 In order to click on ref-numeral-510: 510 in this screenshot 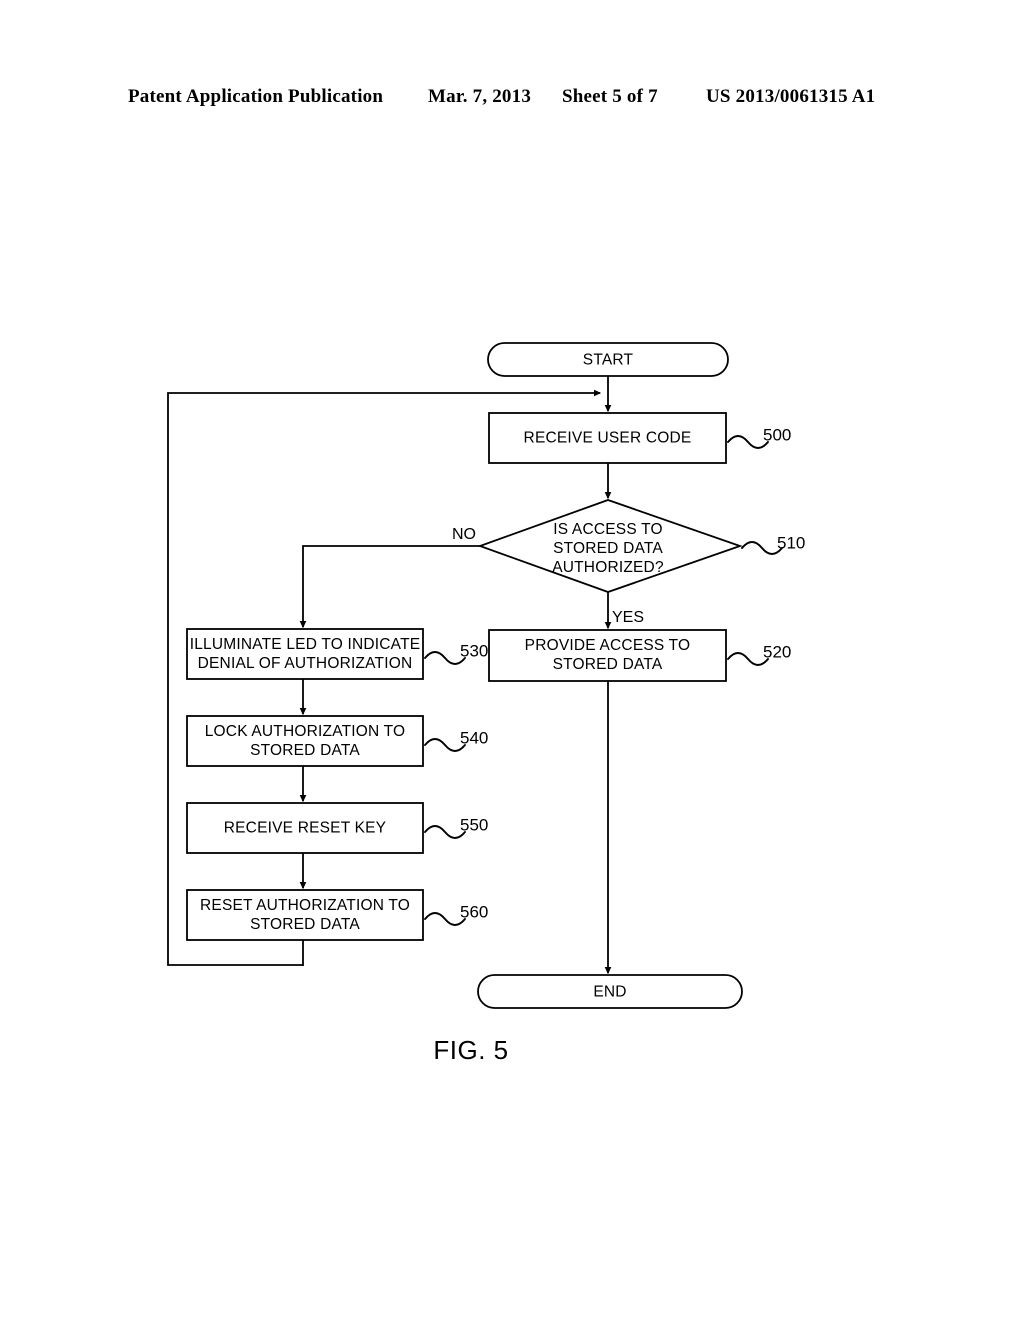, I will do `click(791, 542)`.